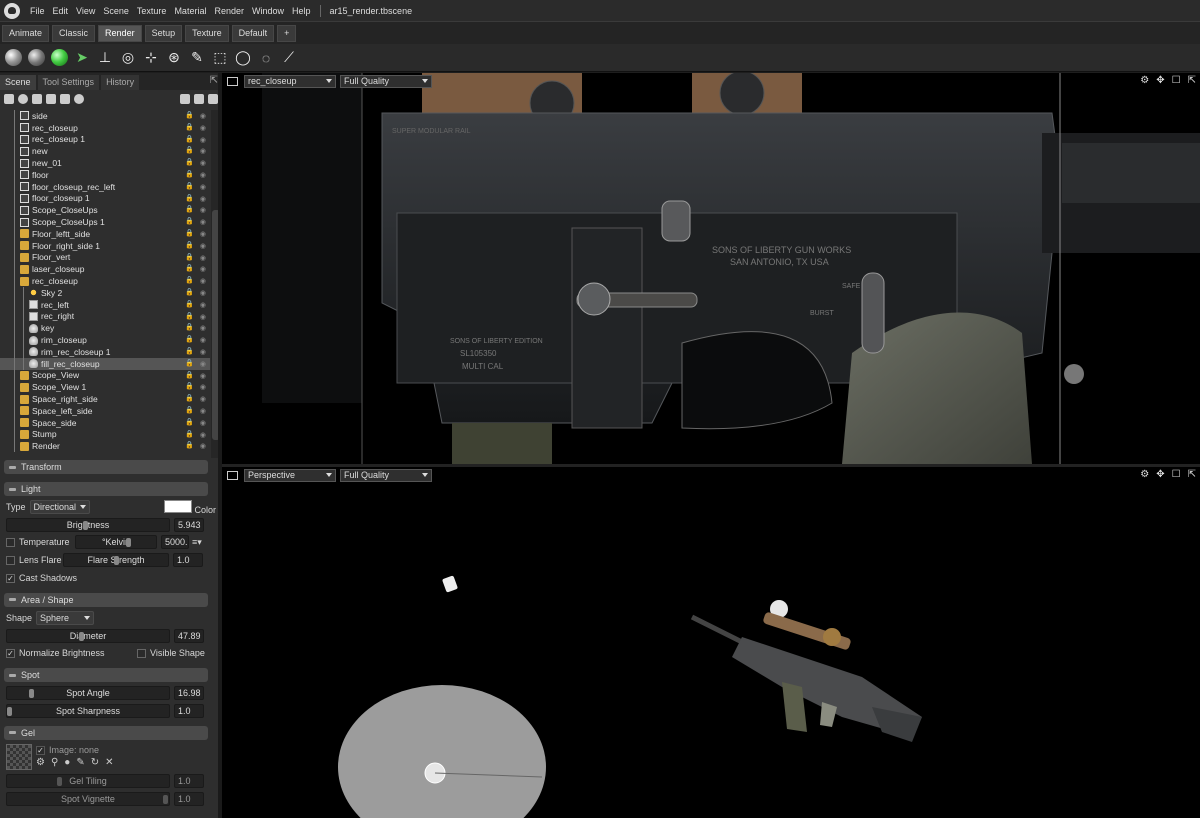 The height and width of the screenshot is (818, 1200). What do you see at coordinates (151, 58) in the screenshot?
I see `scale-tool-button: ⊹` at bounding box center [151, 58].